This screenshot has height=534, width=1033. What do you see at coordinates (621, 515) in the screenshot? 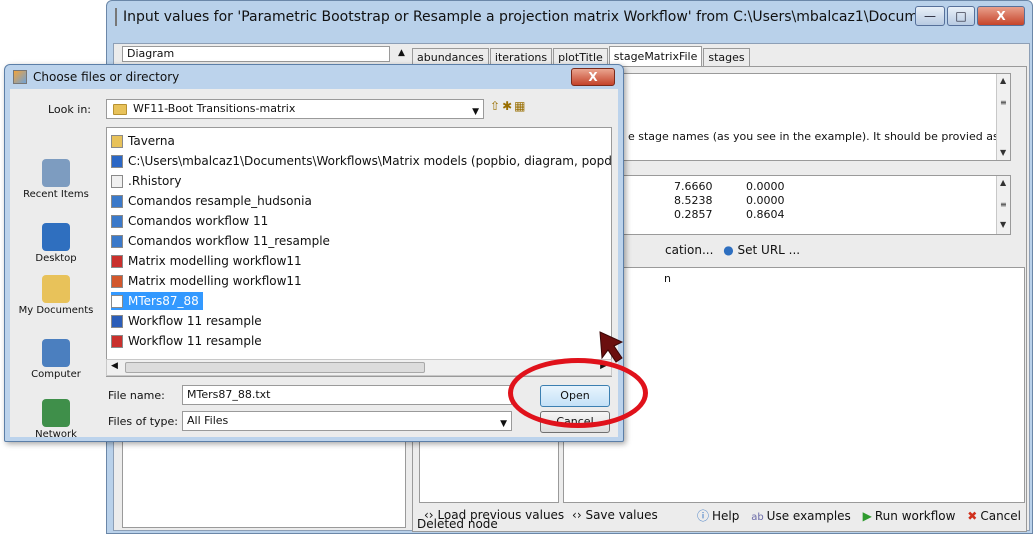
I see `save-values-button: Save values` at bounding box center [621, 515].